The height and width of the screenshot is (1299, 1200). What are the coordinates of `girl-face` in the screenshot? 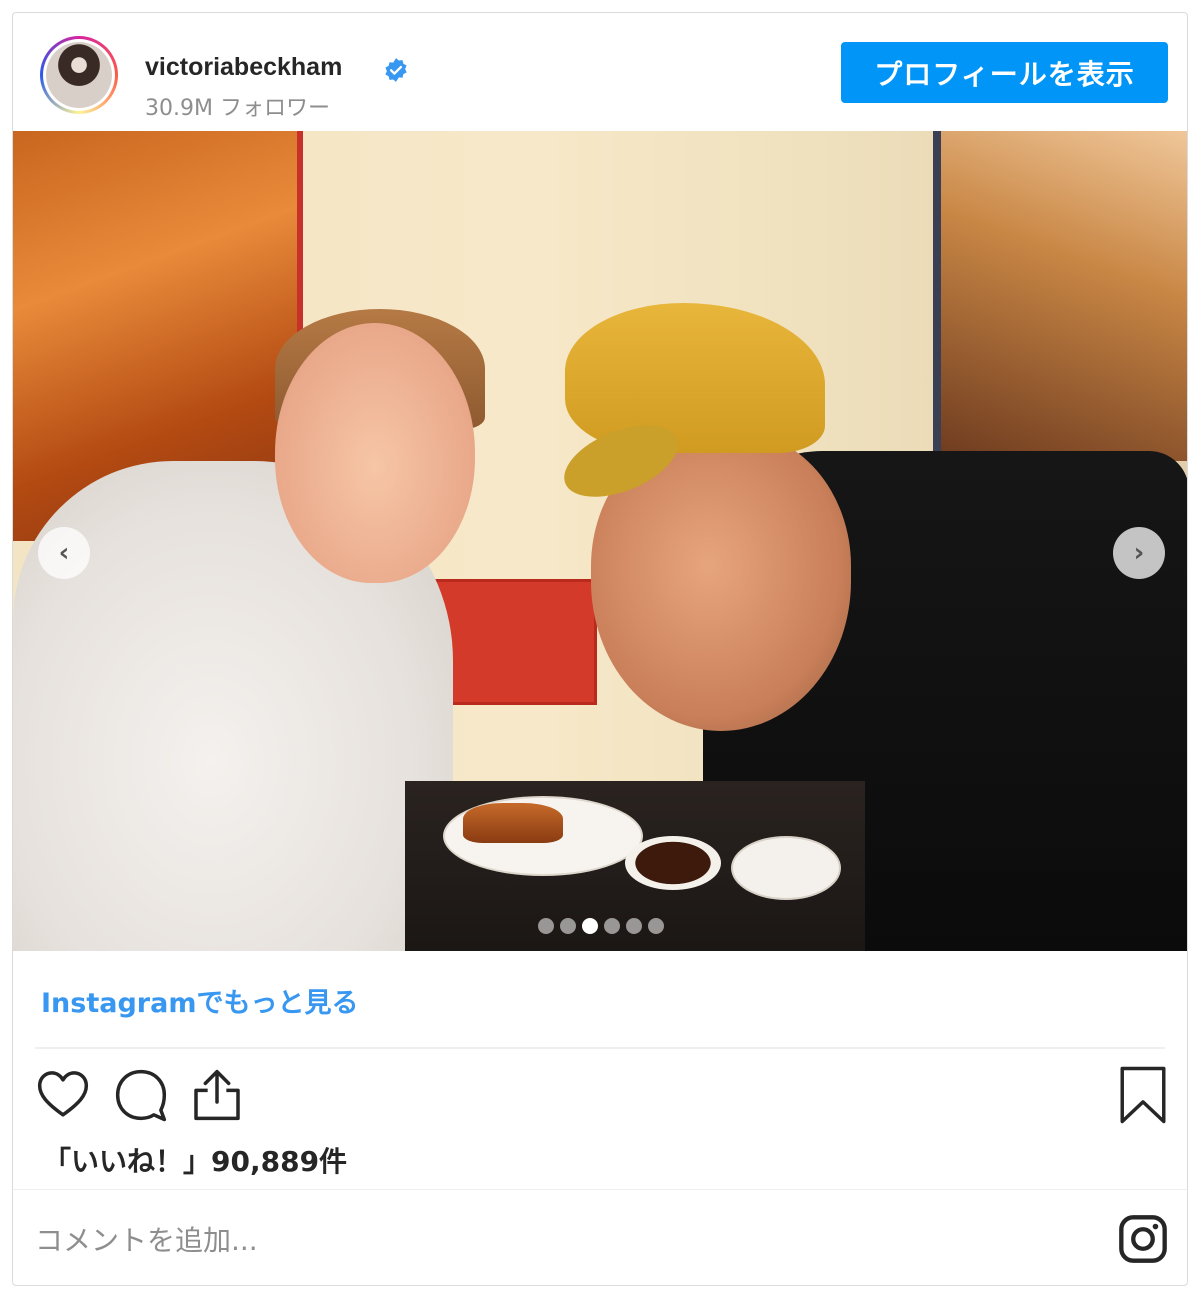 It's located at (375, 453).